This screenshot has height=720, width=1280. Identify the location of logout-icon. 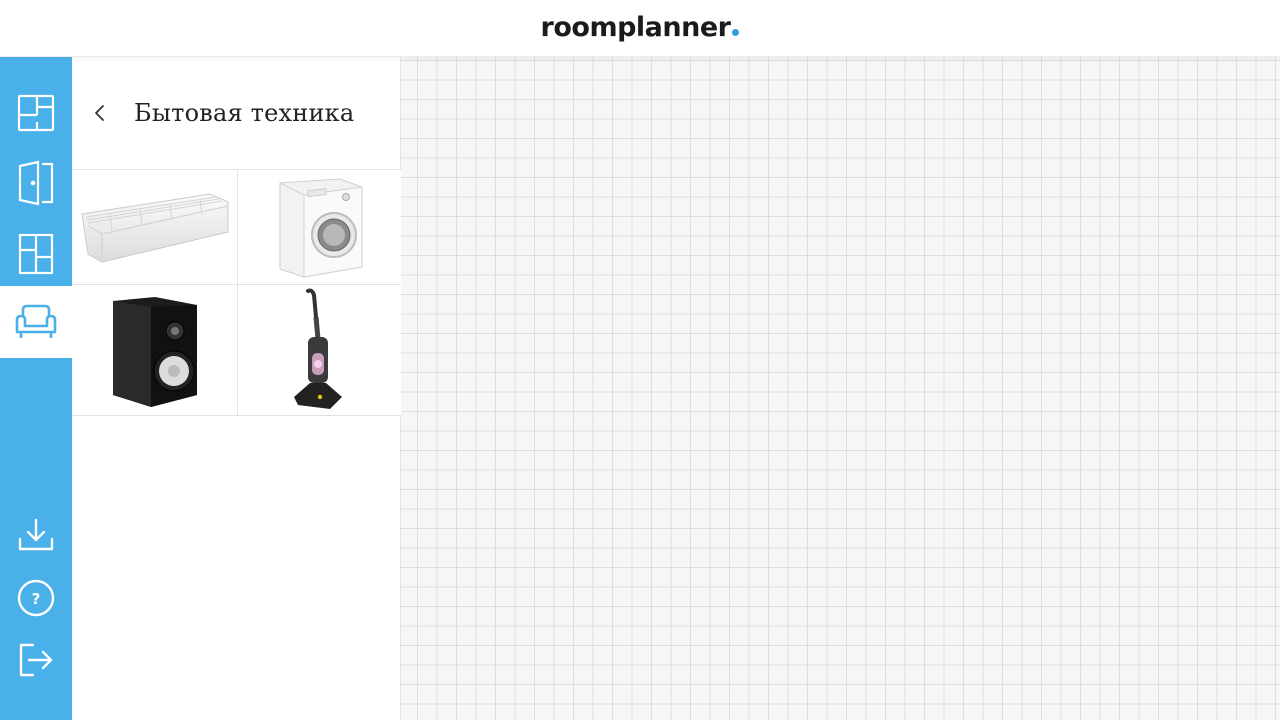
(36, 660).